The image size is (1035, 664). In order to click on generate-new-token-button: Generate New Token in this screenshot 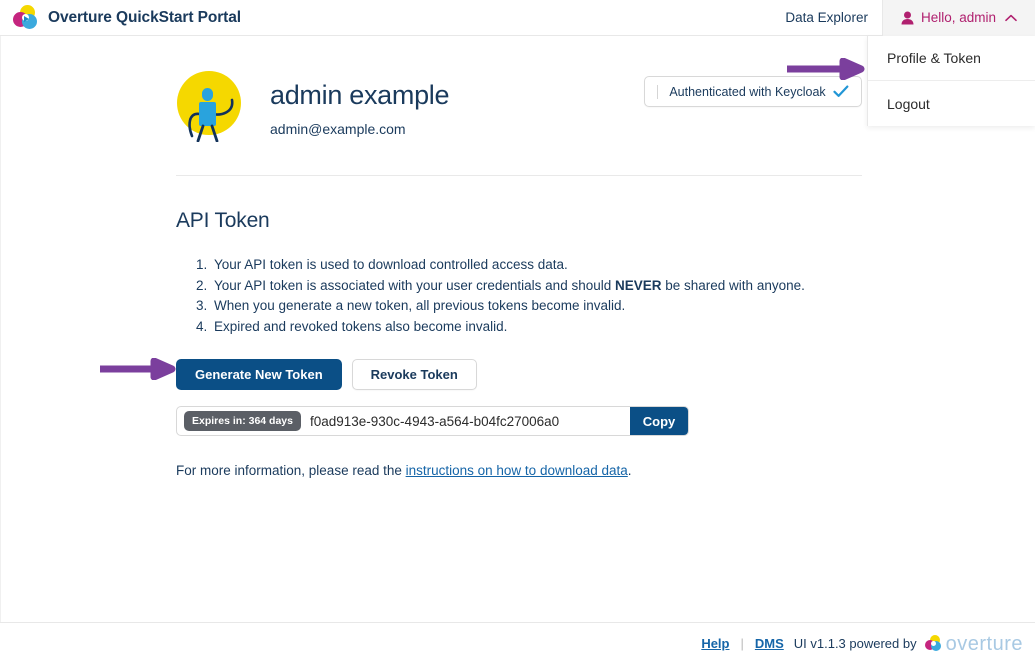, I will do `click(259, 374)`.